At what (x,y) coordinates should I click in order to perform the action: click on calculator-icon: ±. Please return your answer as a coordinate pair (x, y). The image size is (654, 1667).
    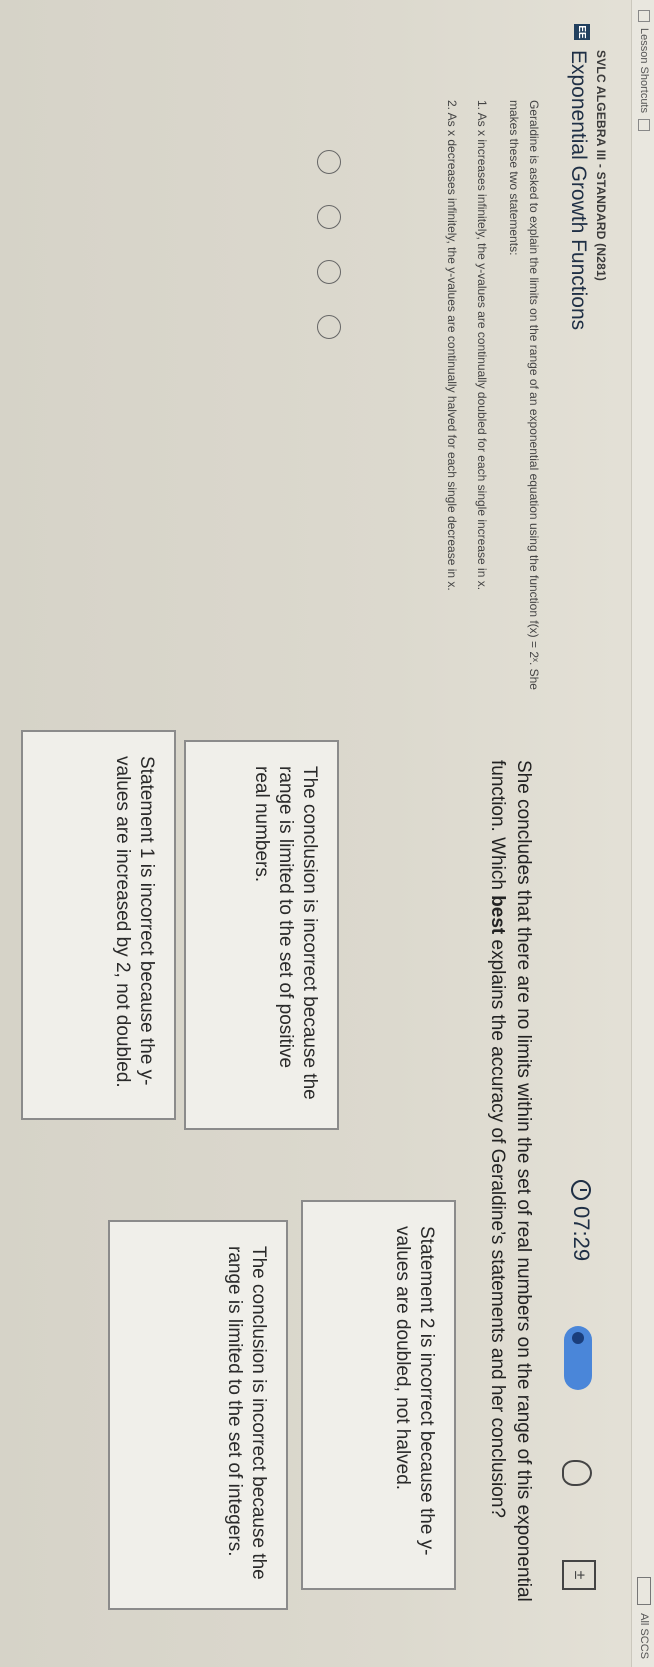
    Looking at the image, I should click on (579, 1575).